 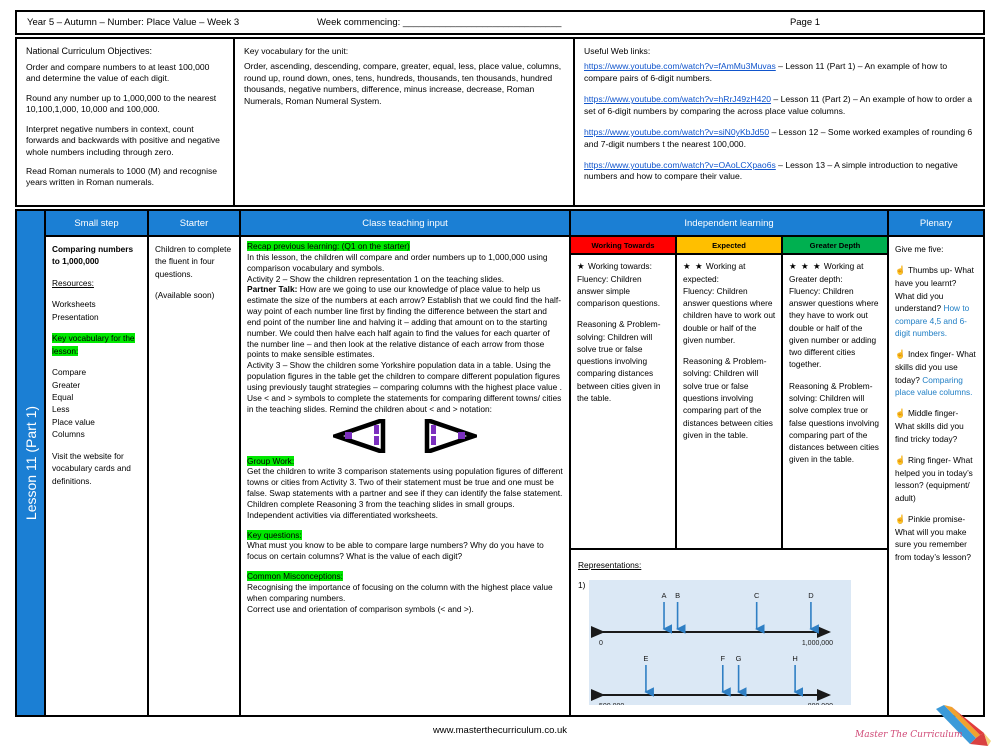 I want to click on header-page-number: Page 1, so click(x=805, y=22).